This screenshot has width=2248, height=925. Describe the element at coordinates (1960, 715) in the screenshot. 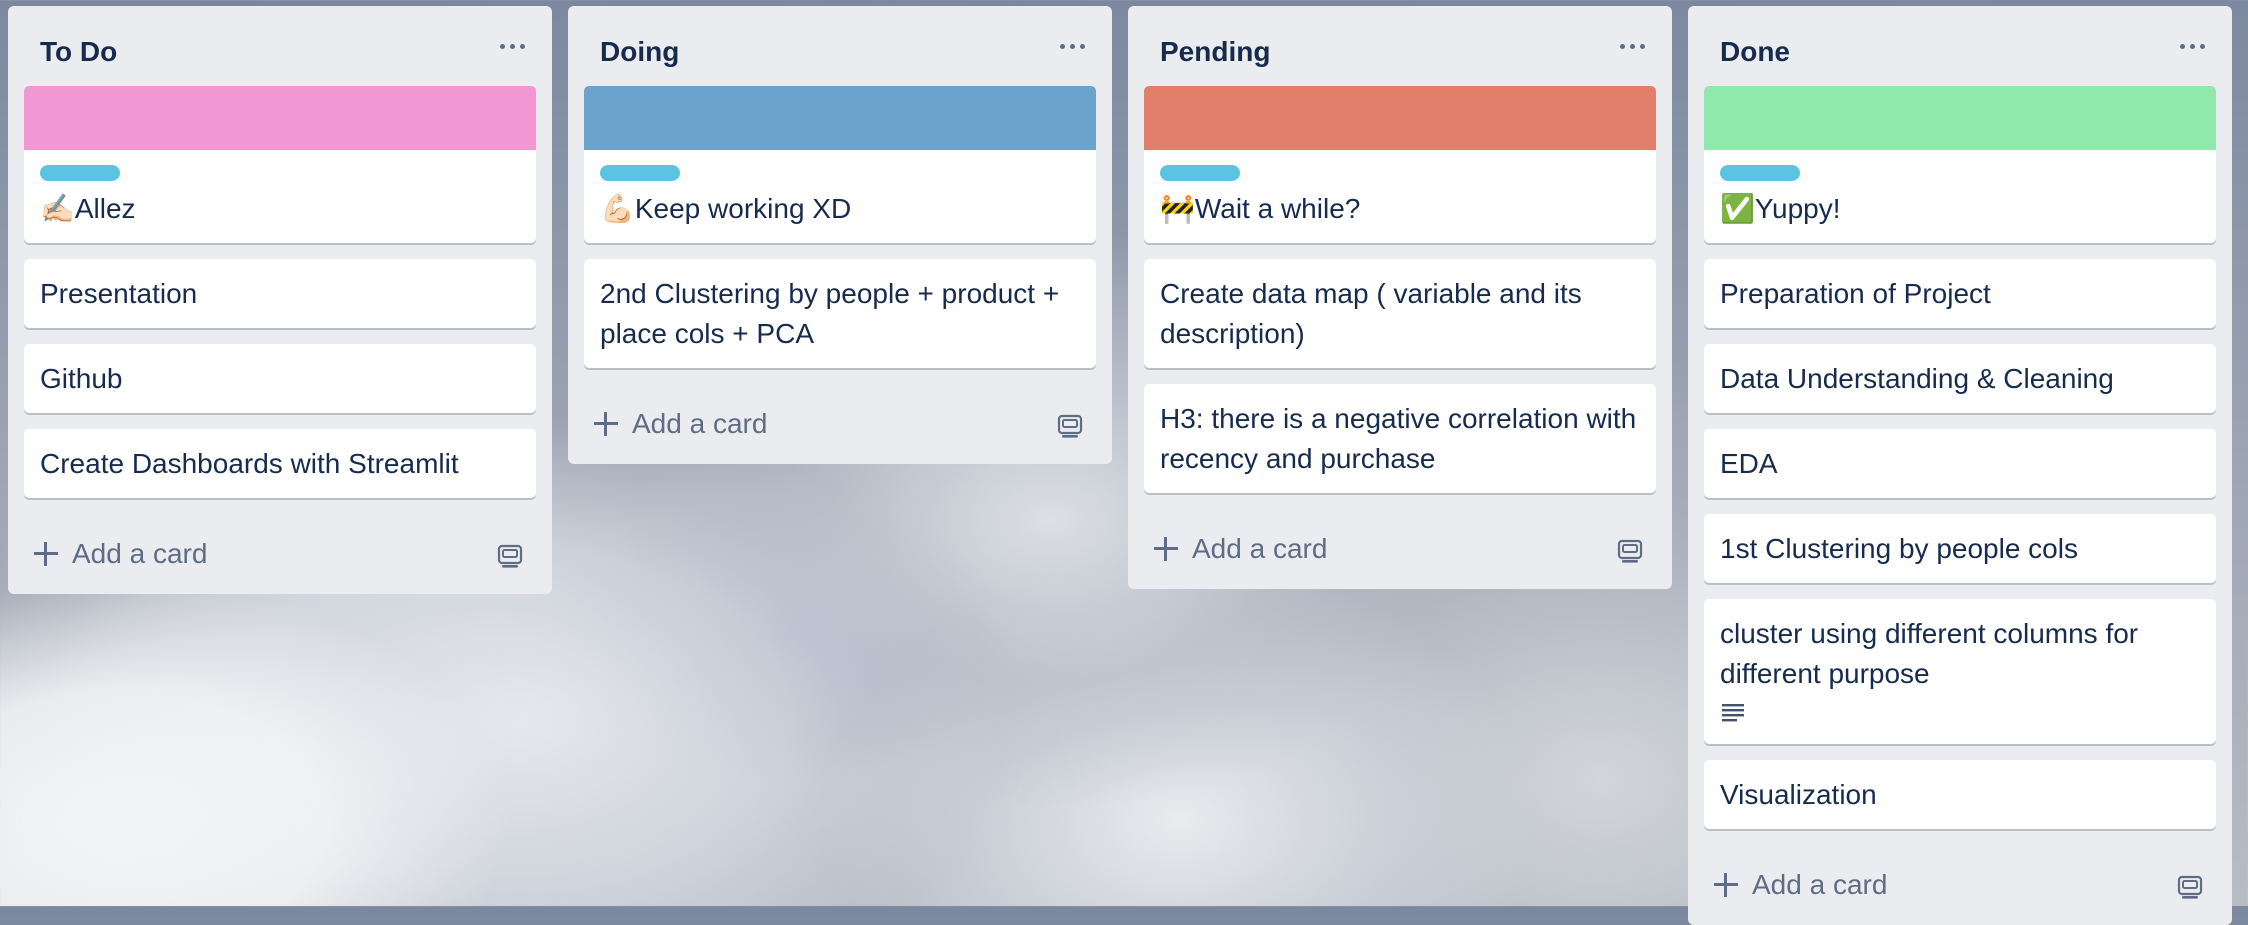

I see `card-badges` at that location.